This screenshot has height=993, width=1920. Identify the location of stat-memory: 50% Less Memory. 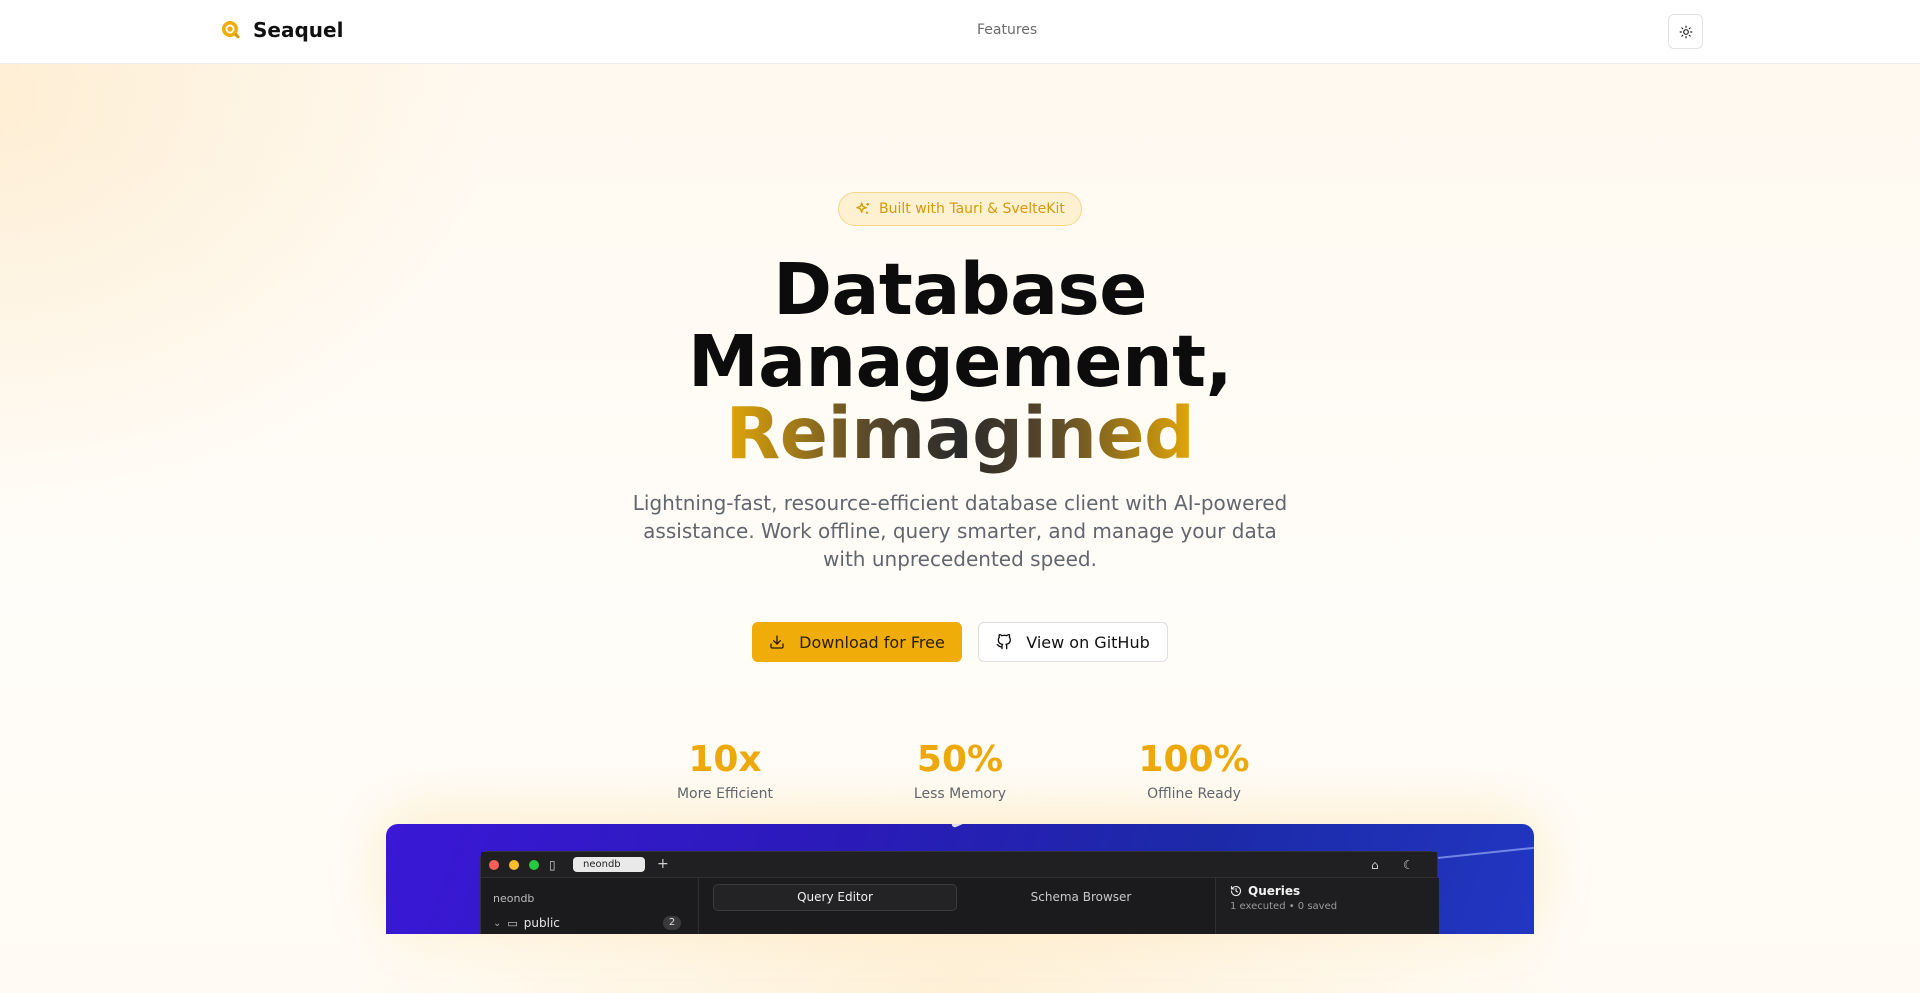
(960, 771).